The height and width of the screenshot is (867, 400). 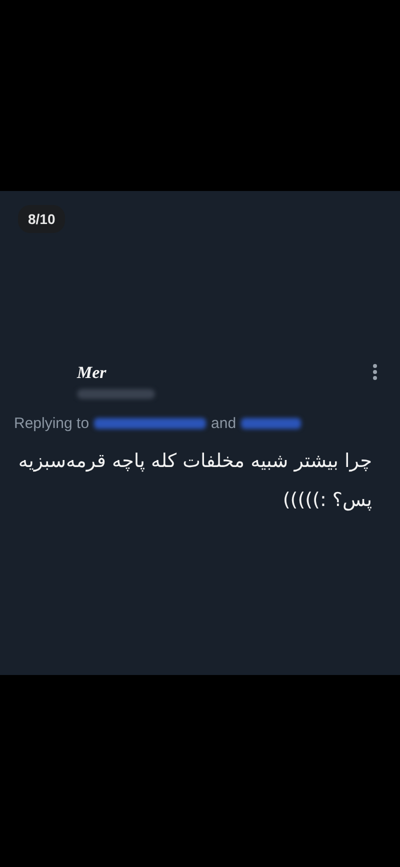 I want to click on author-name: Mer, so click(x=92, y=373).